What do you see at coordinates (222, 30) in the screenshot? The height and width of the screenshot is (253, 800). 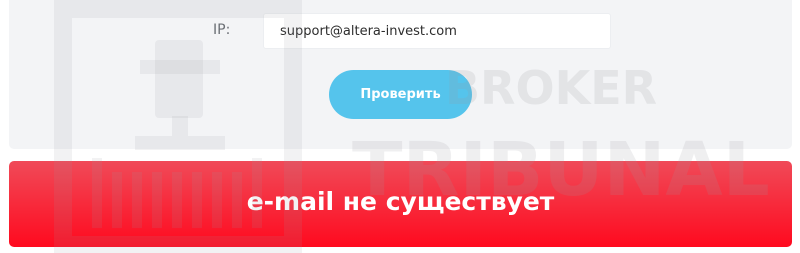 I see `ip-label: IP:` at bounding box center [222, 30].